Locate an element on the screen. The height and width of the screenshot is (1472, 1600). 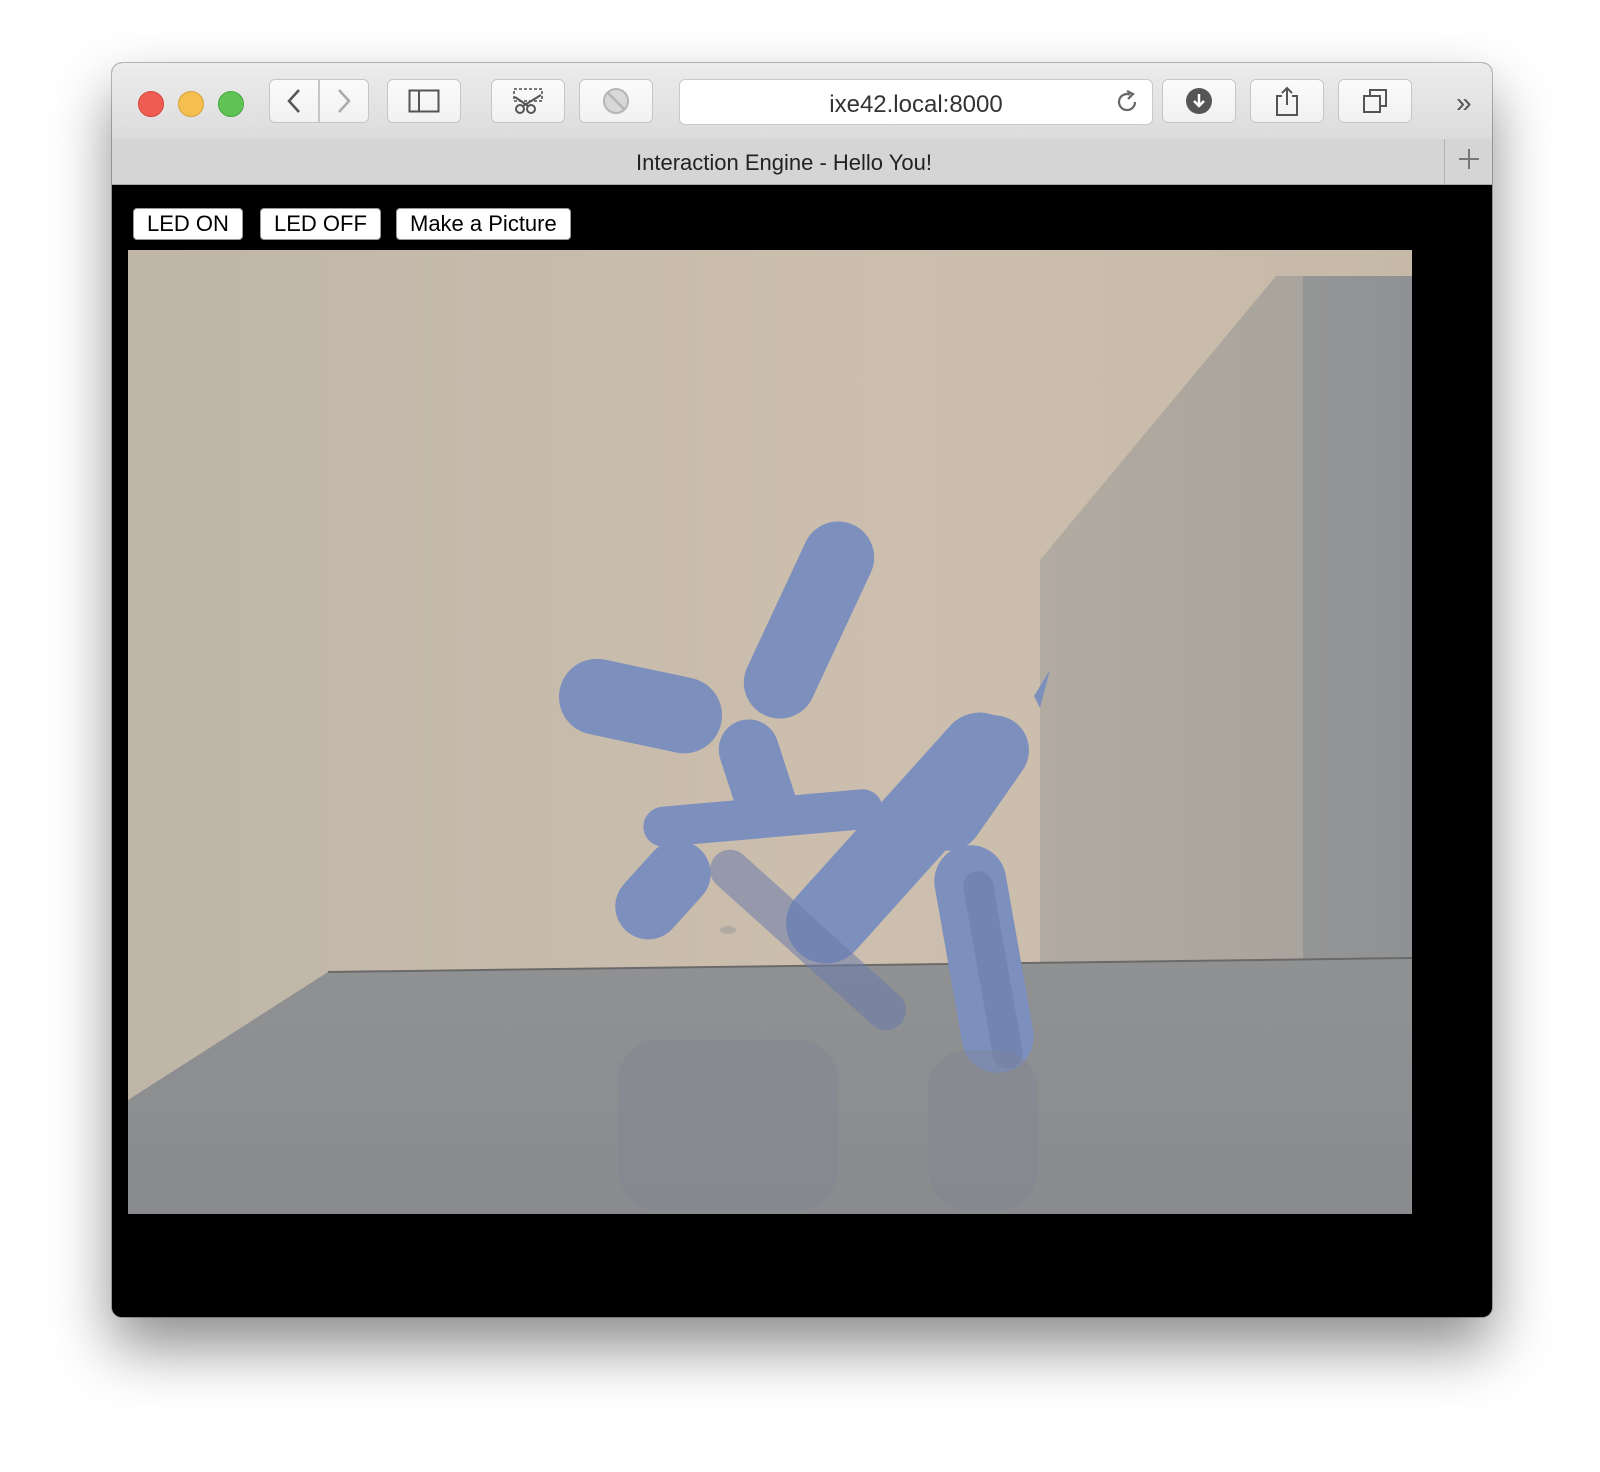
new-tab-button is located at coordinates (1468, 161).